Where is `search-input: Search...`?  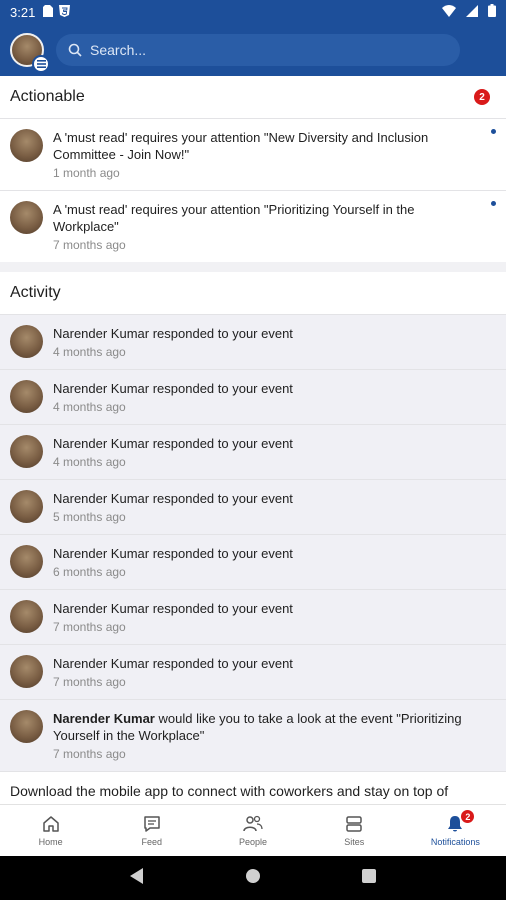
search-input: Search... is located at coordinates (258, 50).